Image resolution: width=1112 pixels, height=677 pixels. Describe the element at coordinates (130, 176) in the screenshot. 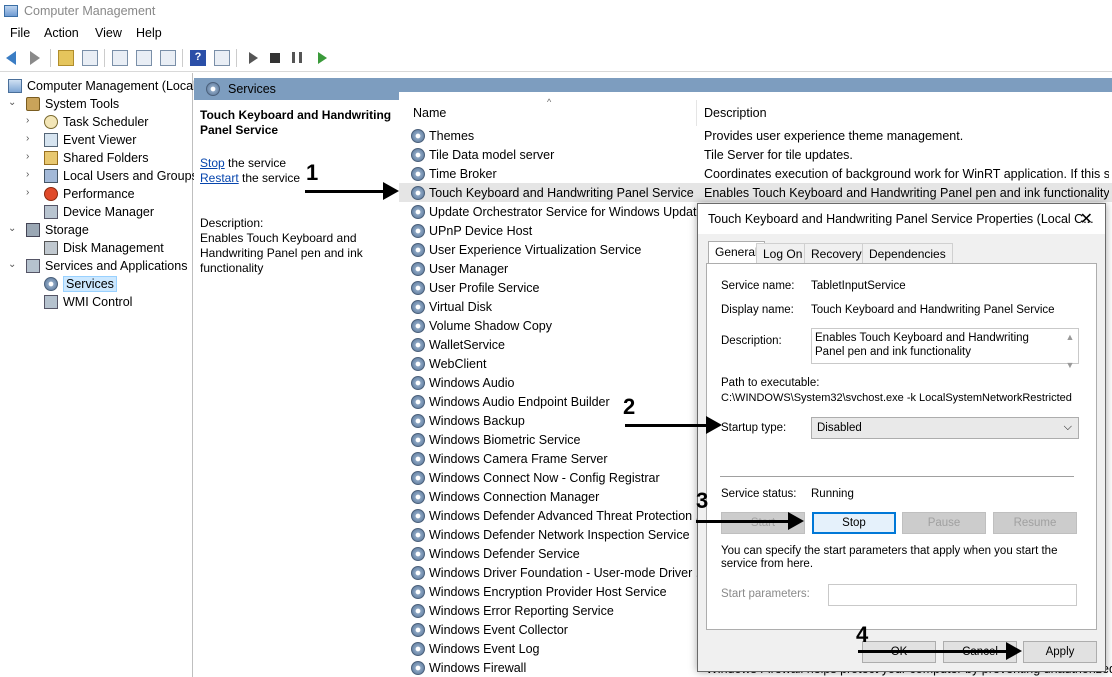

I see `tree-item-label: Local Users and Groups` at that location.